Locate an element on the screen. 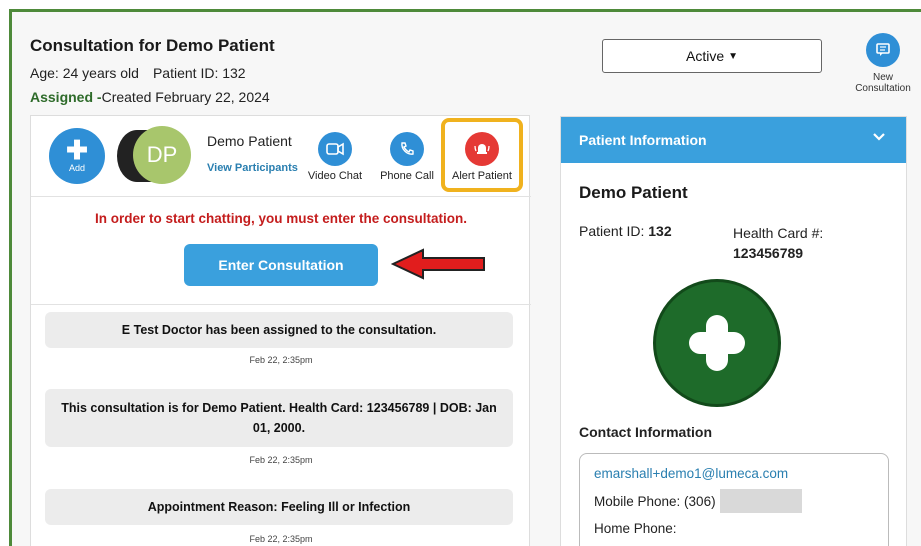 The width and height of the screenshot is (921, 546). assignment-status: Assigned -Created February 22, 2024 is located at coordinates (150, 97).